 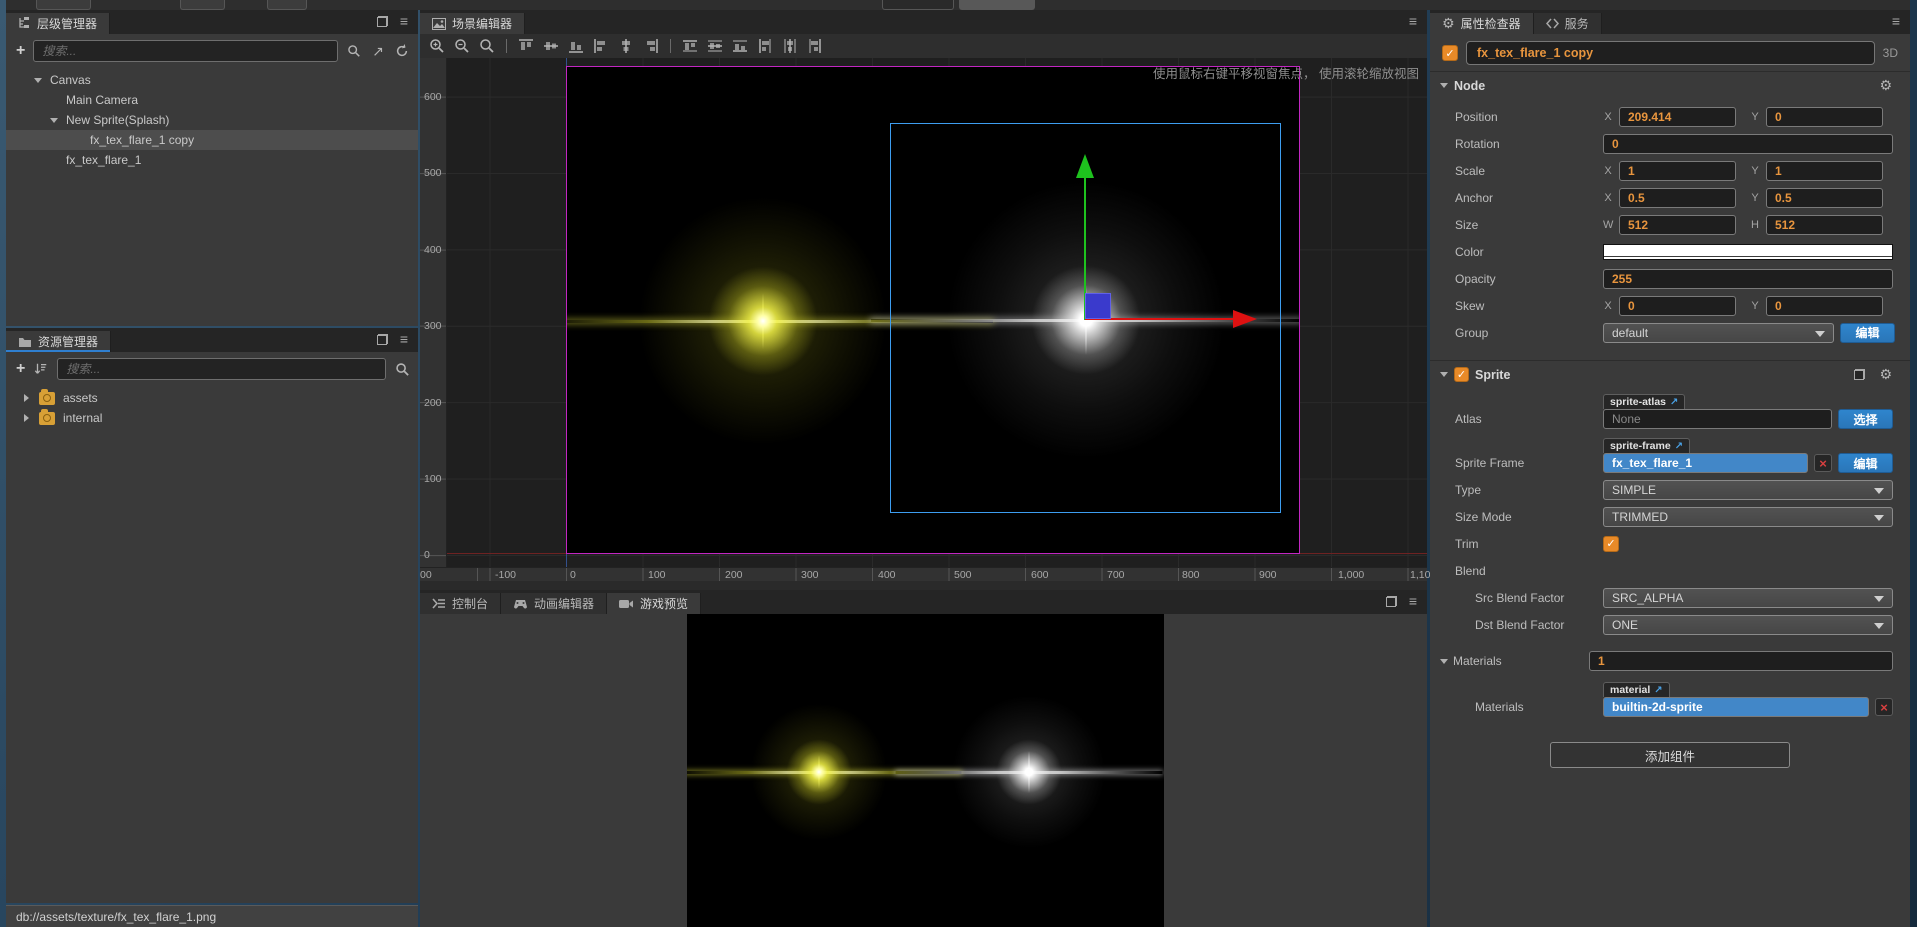 I want to click on tab-services: 服务, so click(x=1567, y=23).